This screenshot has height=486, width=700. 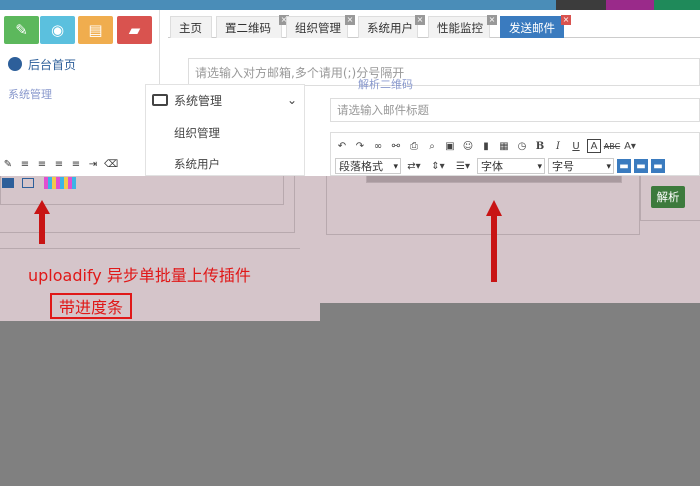 I want to click on strikethrough-icon: ABC, so click(x=612, y=146).